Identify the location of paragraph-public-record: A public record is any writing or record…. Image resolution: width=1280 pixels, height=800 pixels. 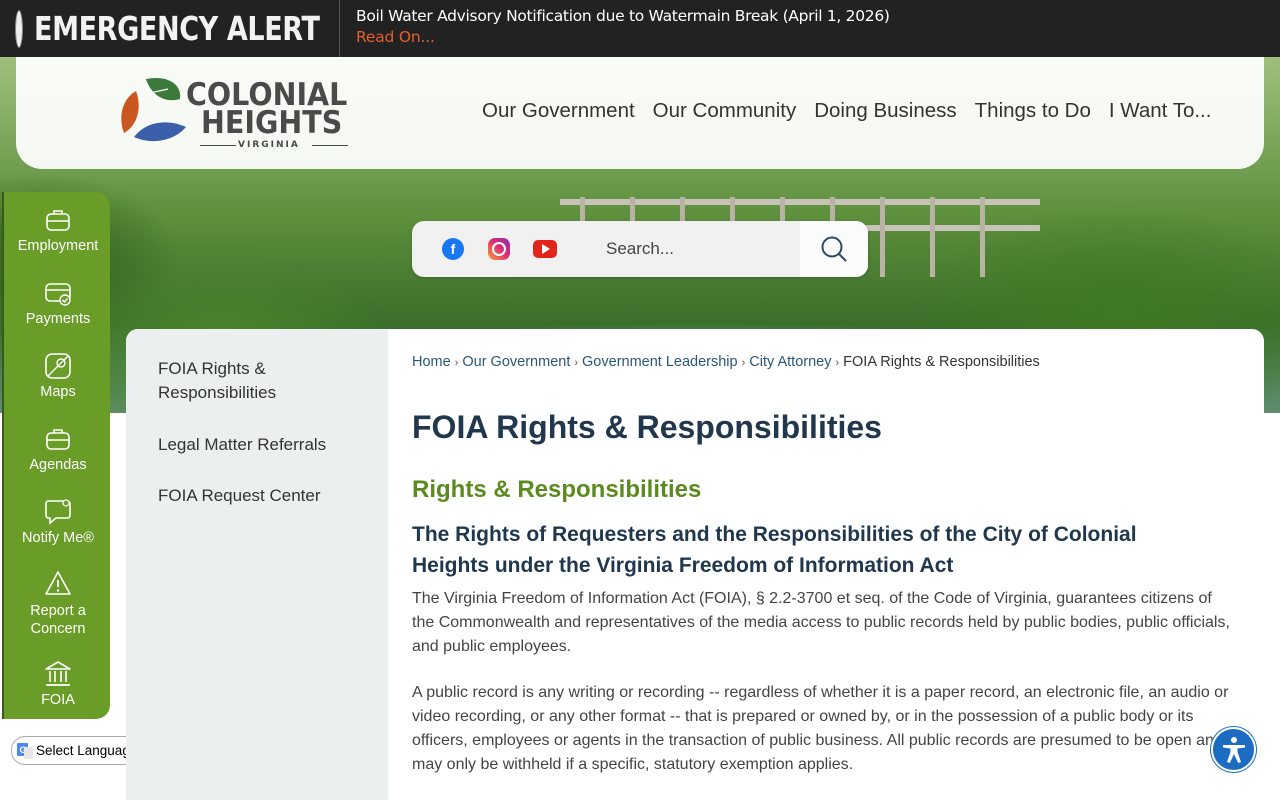
(820, 728).